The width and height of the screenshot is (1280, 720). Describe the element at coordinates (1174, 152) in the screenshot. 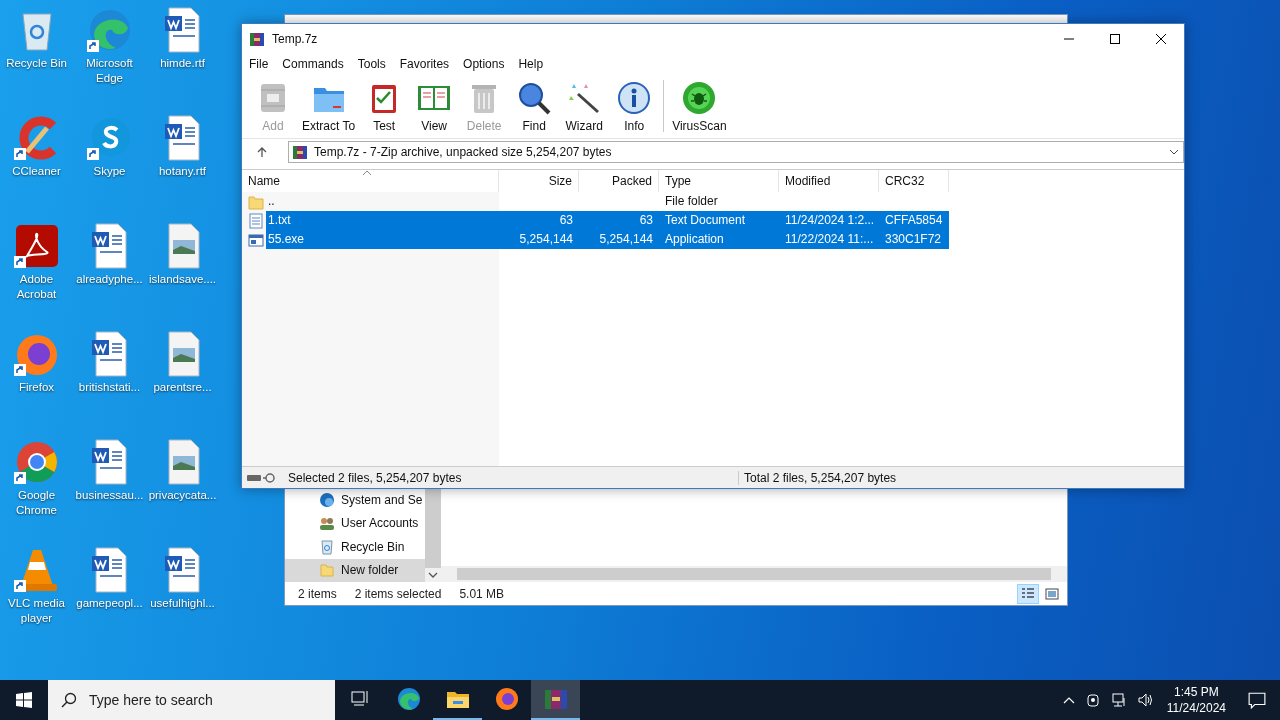

I see `dropdown-caret-icon` at that location.